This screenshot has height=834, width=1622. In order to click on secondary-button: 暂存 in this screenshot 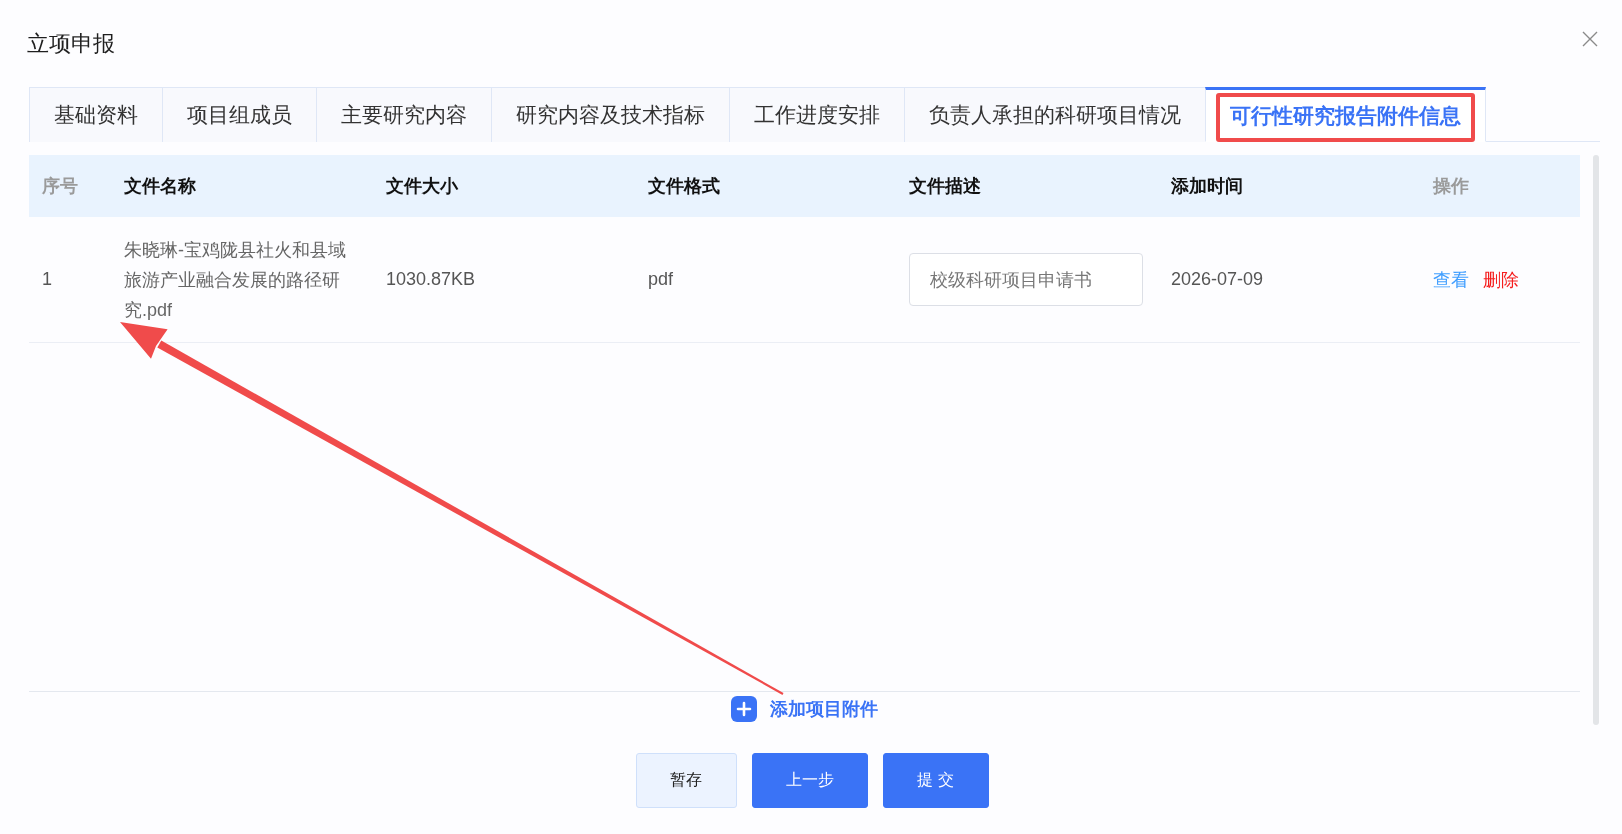, I will do `click(686, 780)`.